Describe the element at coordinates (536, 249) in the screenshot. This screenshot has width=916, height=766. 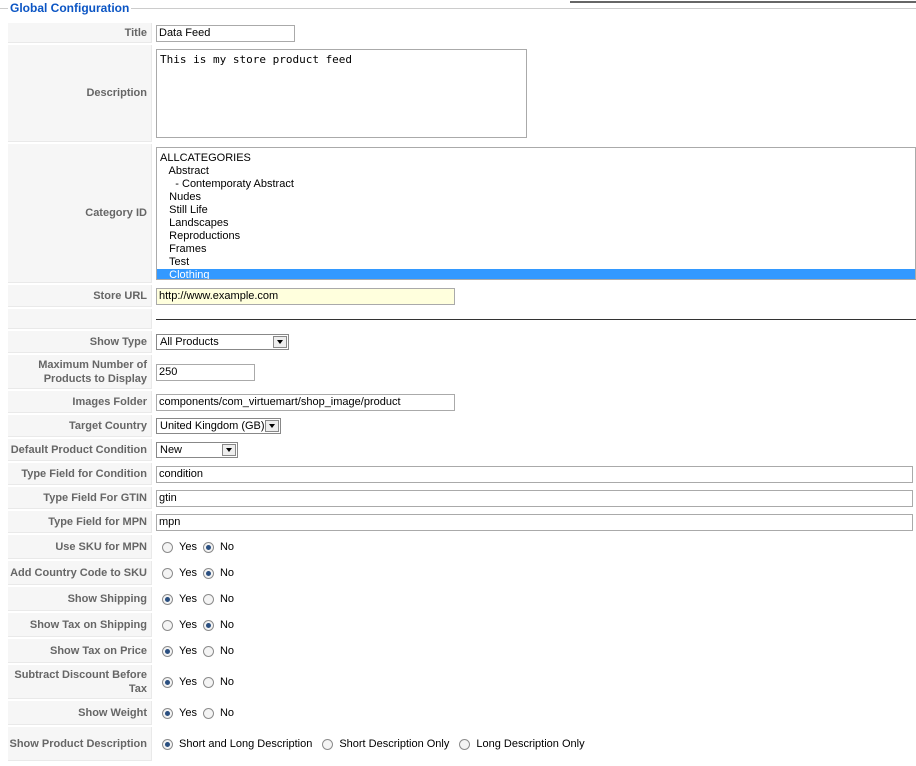
I see `category-option: Frames` at that location.